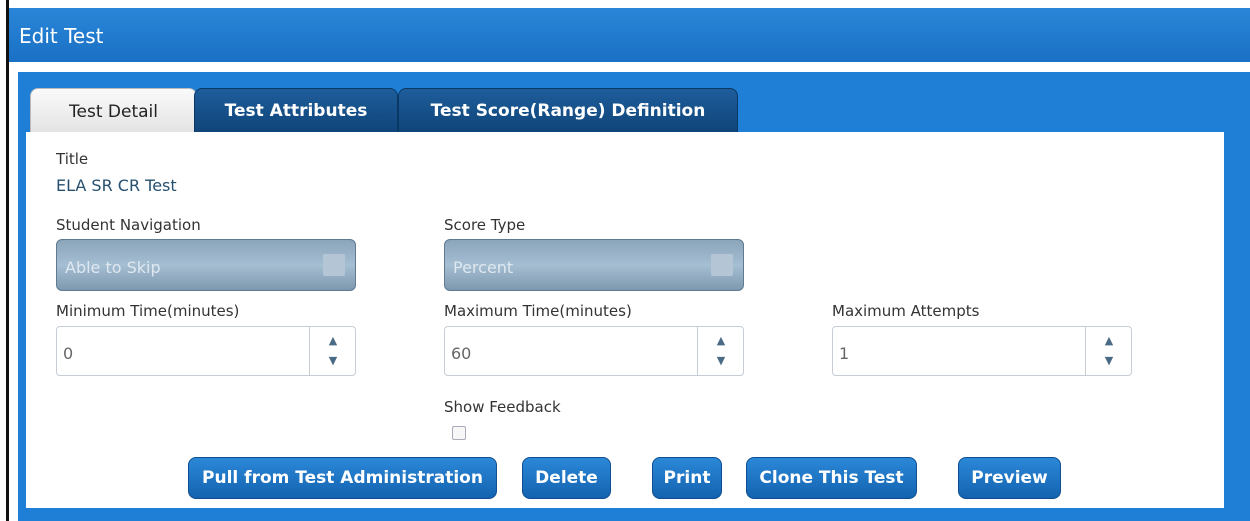  Describe the element at coordinates (959, 351) in the screenshot. I see `maximum-attempts-input` at that location.